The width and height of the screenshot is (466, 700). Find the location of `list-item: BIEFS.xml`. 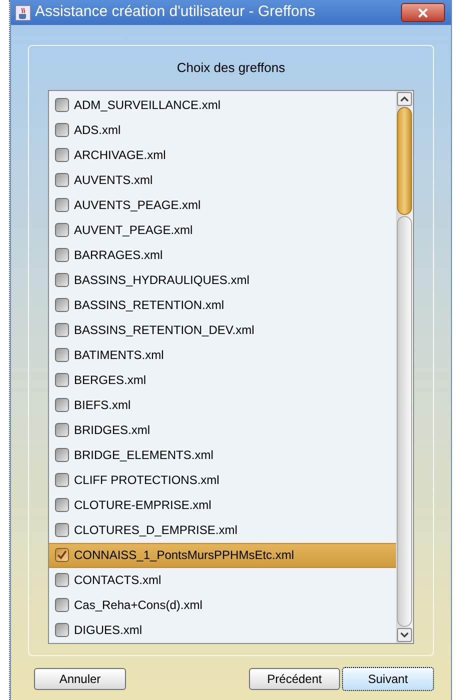

list-item: BIEFS.xml is located at coordinates (222, 405).